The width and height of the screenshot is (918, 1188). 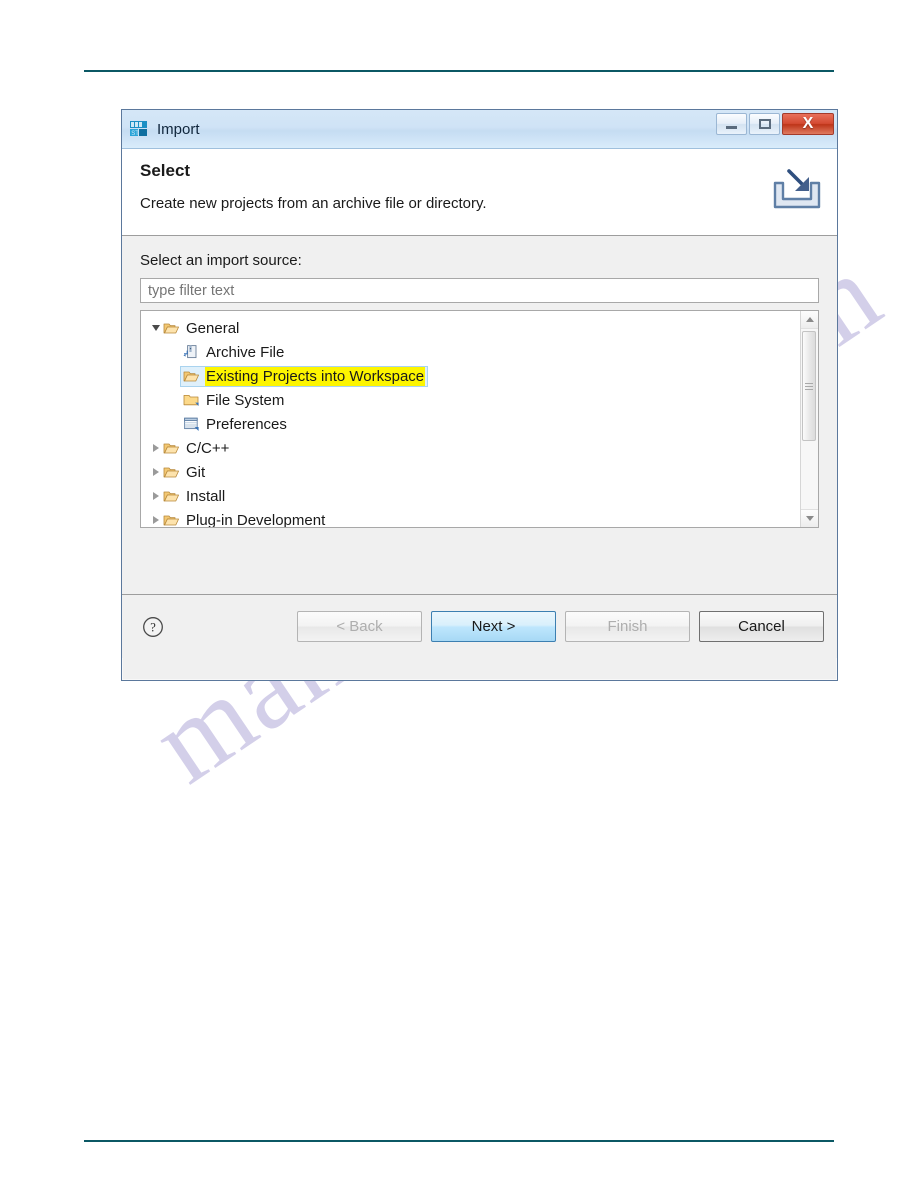 I want to click on button-label: Finish, so click(x=627, y=626).